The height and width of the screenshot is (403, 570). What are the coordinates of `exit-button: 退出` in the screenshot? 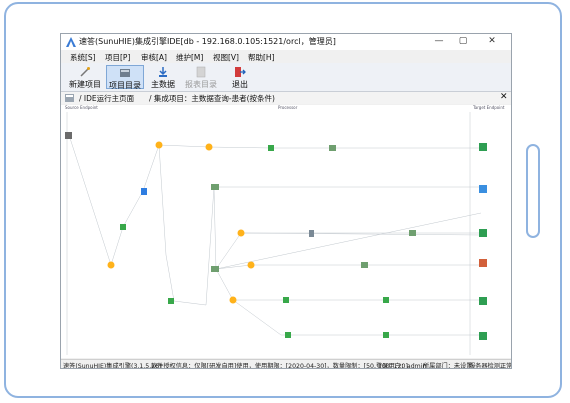 It's located at (240, 77).